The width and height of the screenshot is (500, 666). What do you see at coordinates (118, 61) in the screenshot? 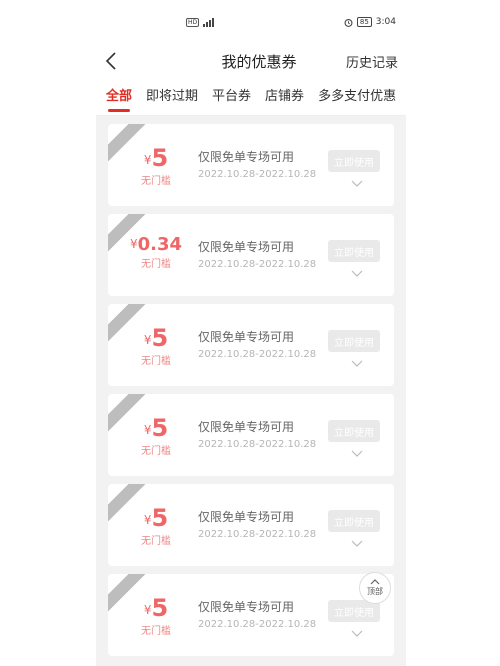
I see `back-button` at bounding box center [118, 61].